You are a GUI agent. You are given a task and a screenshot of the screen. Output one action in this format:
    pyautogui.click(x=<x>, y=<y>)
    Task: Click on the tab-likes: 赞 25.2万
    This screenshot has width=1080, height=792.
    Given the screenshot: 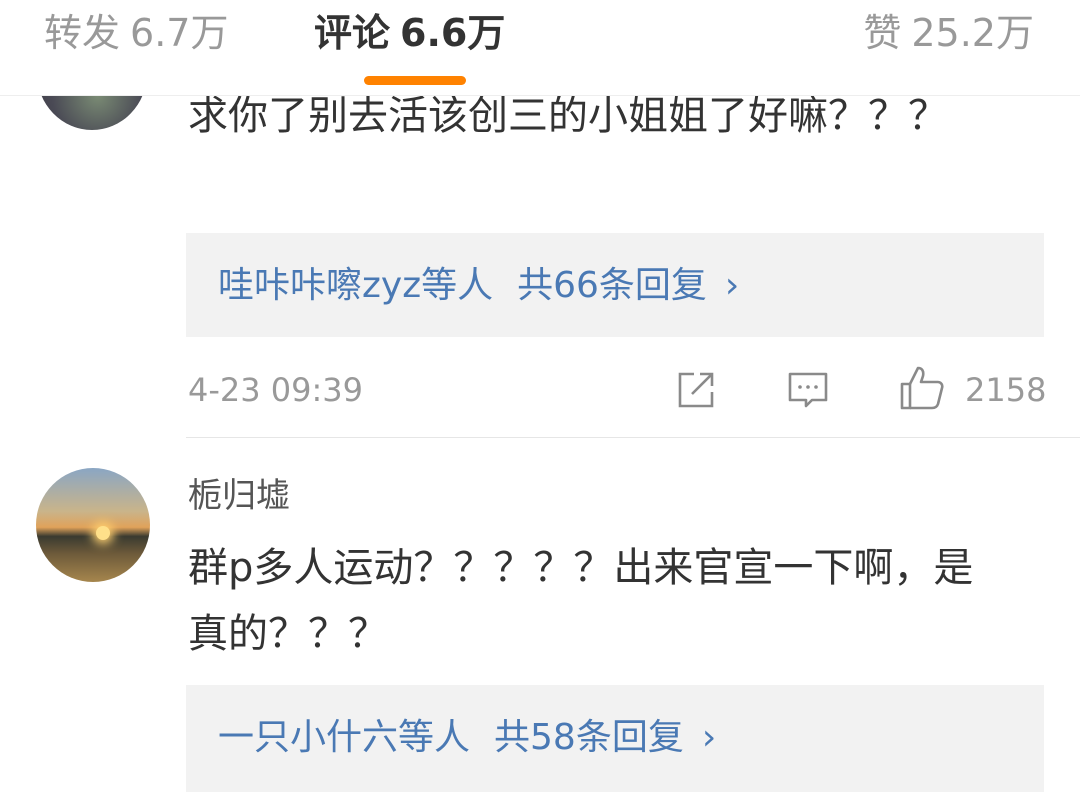 What is the action you would take?
    pyautogui.click(x=948, y=33)
    